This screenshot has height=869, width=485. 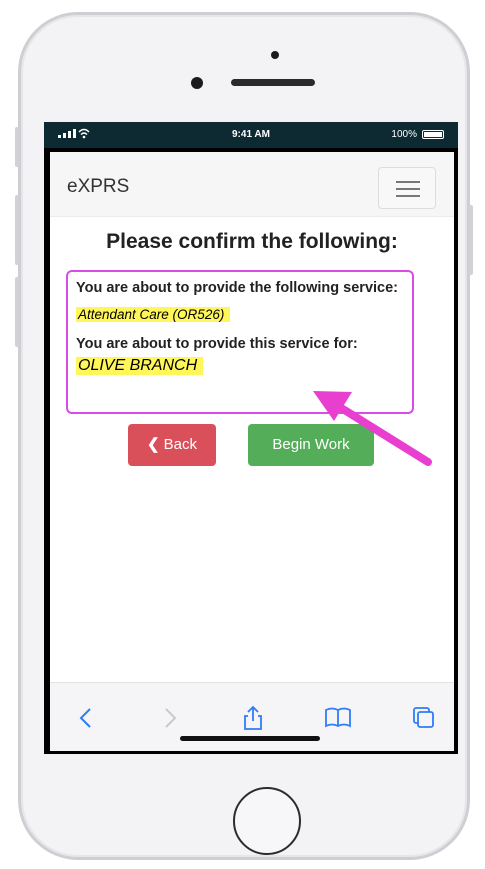 I want to click on battery-percent: 100%, so click(x=404, y=134).